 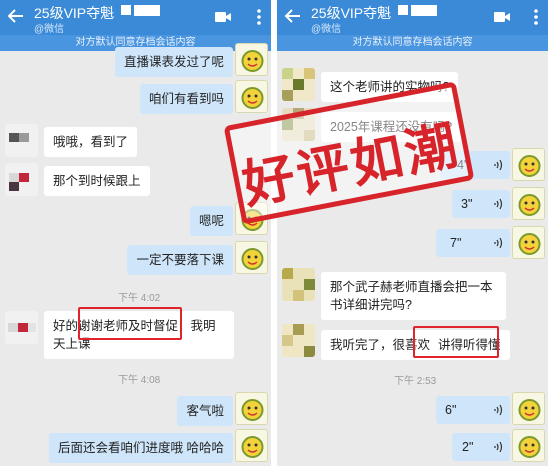 What do you see at coordinates (211, 221) in the screenshot?
I see `message-bubble-sent: 嗯呢` at bounding box center [211, 221].